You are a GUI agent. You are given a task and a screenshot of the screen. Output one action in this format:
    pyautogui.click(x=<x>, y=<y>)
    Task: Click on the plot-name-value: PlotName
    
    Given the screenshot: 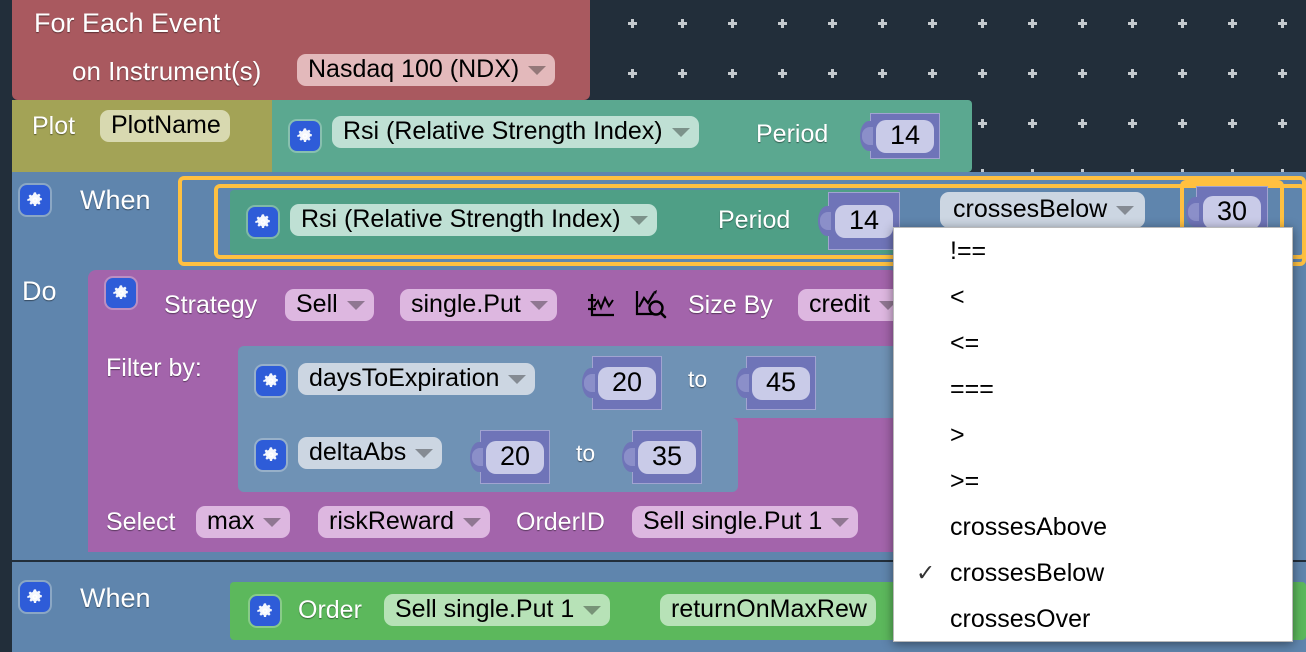 What is the action you would take?
    pyautogui.click(x=166, y=125)
    